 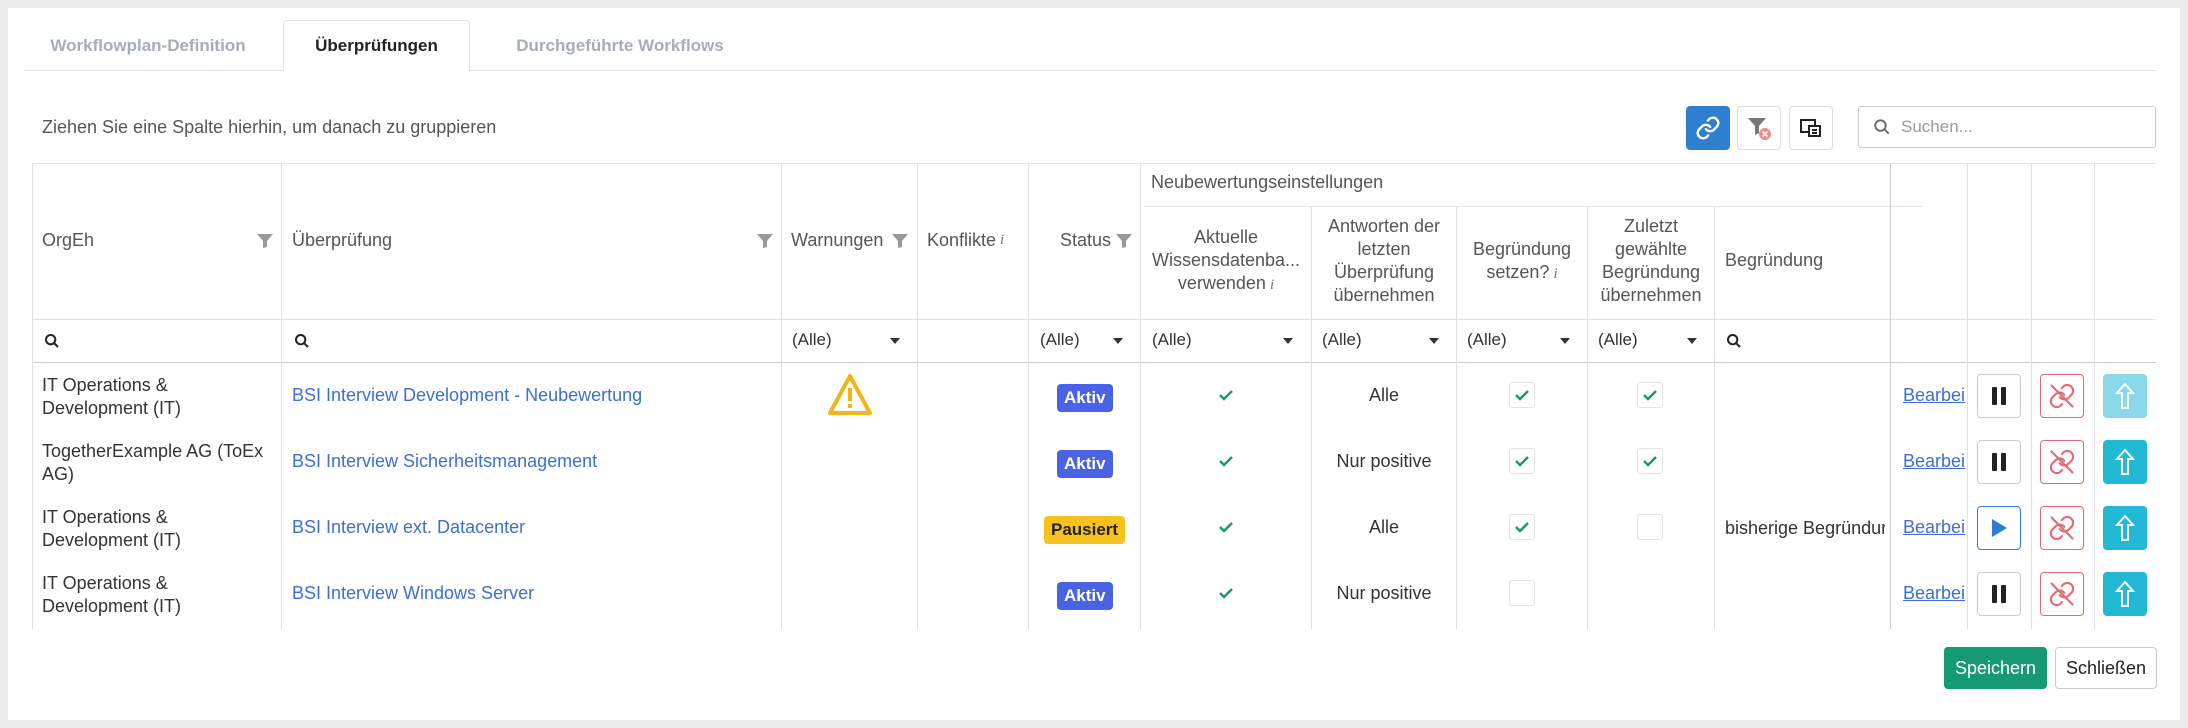 I want to click on column-chooser-button, so click(x=1811, y=128).